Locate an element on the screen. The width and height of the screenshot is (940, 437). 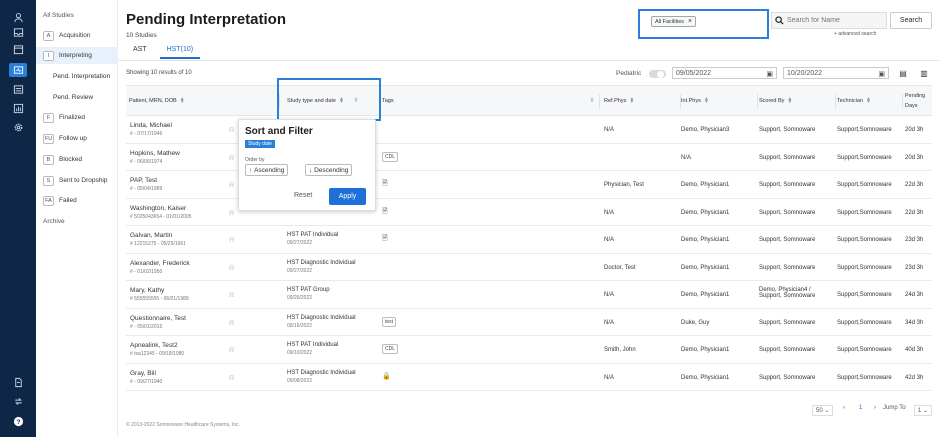
sidebar-item-follow-up: FU Follow up is located at coordinates (77, 138).